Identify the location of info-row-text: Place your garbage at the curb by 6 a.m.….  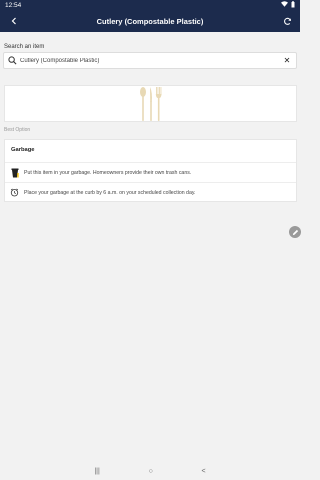
(110, 192).